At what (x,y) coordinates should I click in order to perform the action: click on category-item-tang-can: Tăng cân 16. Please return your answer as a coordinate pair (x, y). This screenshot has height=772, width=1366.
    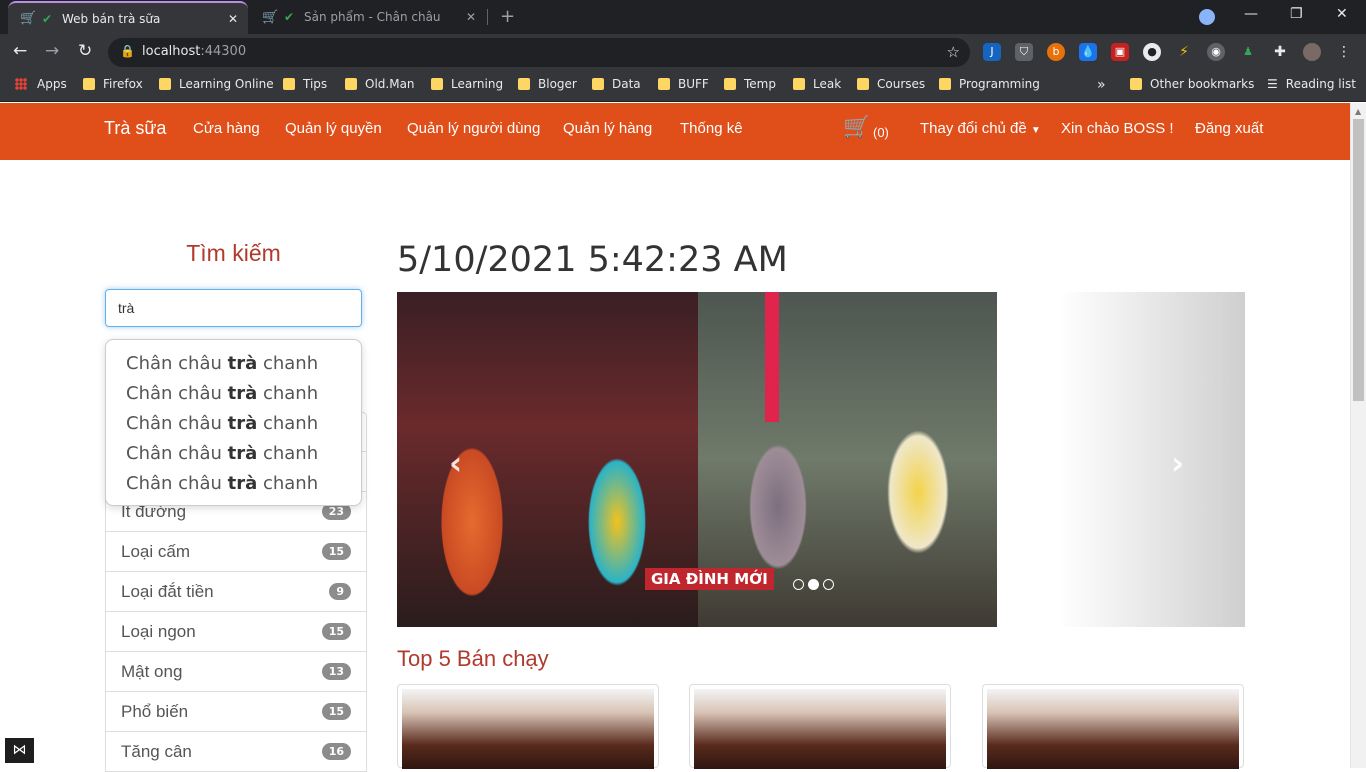
    Looking at the image, I should click on (236, 752).